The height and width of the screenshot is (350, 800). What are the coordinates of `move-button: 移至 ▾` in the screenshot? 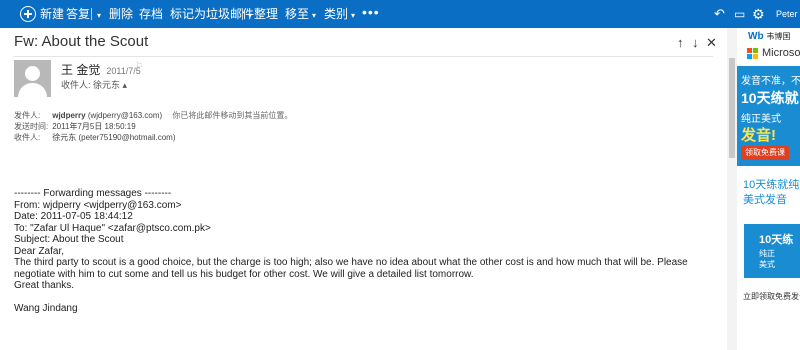 It's located at (300, 14).